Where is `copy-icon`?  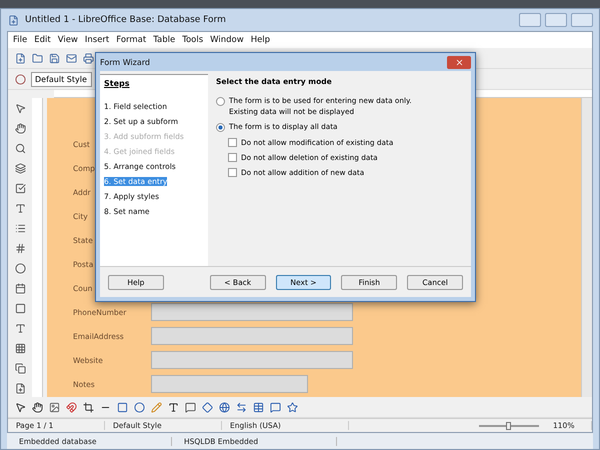
copy-icon is located at coordinates (20, 368).